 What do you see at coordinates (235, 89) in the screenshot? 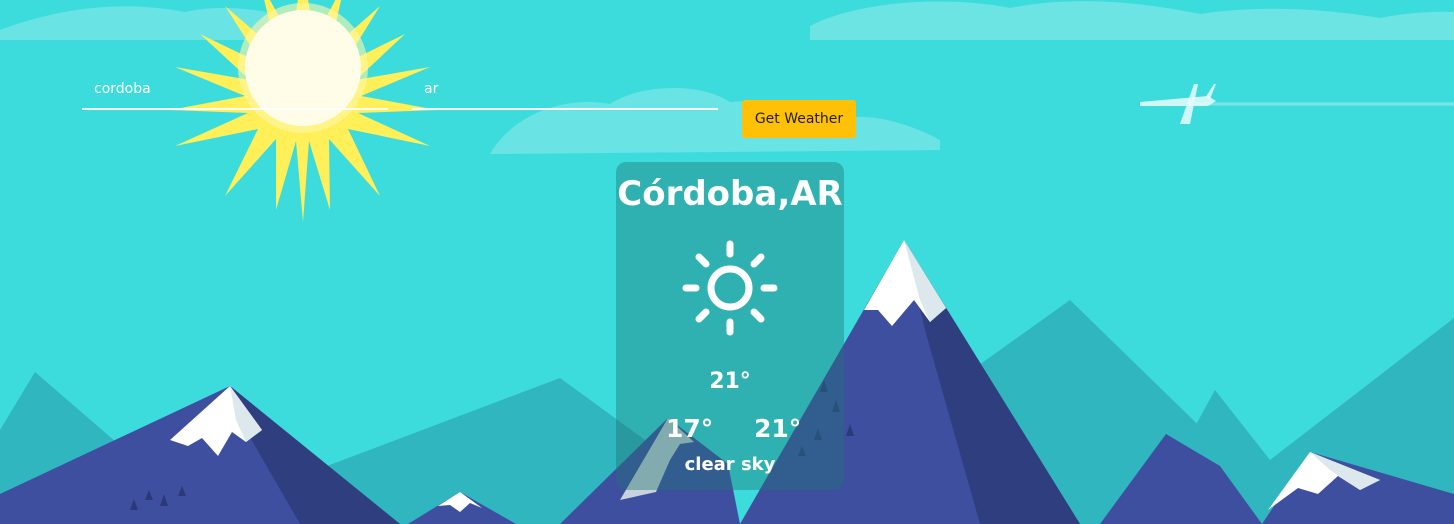
I see `city-input` at bounding box center [235, 89].